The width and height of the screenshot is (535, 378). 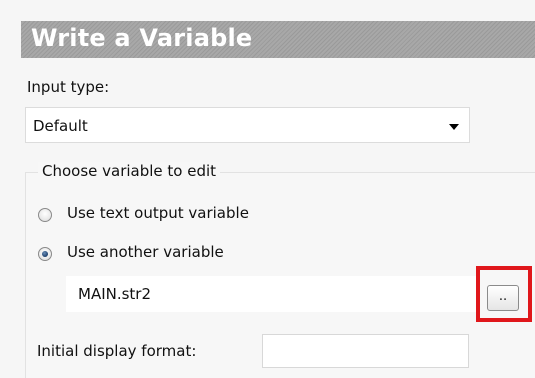 I want to click on option-text-output-label: Use text output variable, so click(x=158, y=213).